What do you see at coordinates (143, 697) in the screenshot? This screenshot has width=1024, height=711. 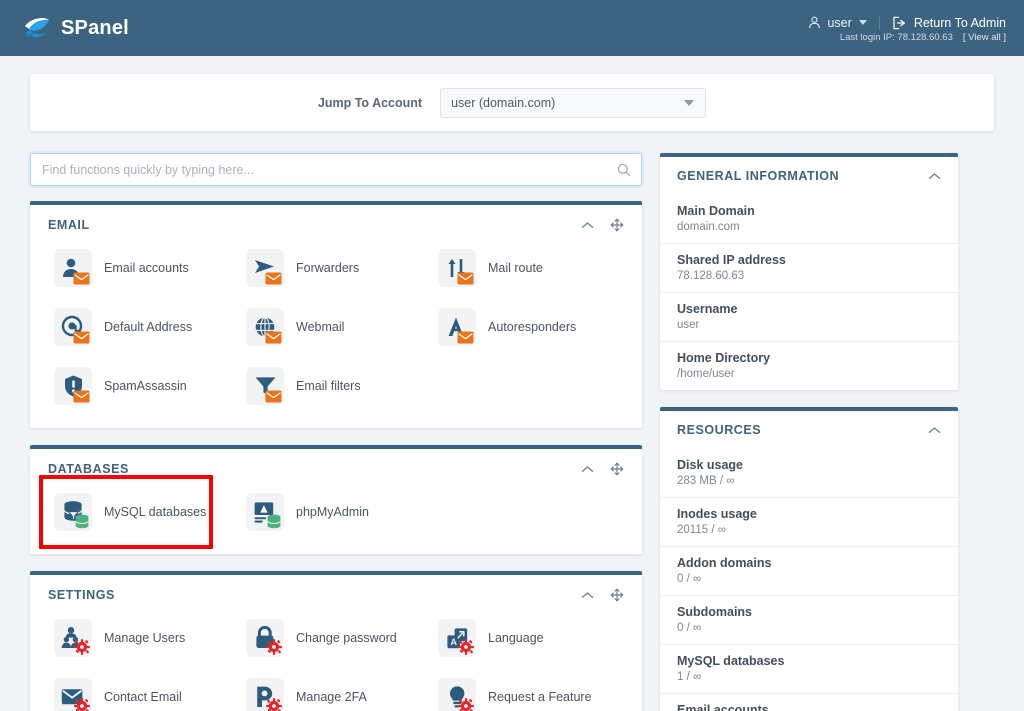 I see `function-tile-label: Contact Email` at bounding box center [143, 697].